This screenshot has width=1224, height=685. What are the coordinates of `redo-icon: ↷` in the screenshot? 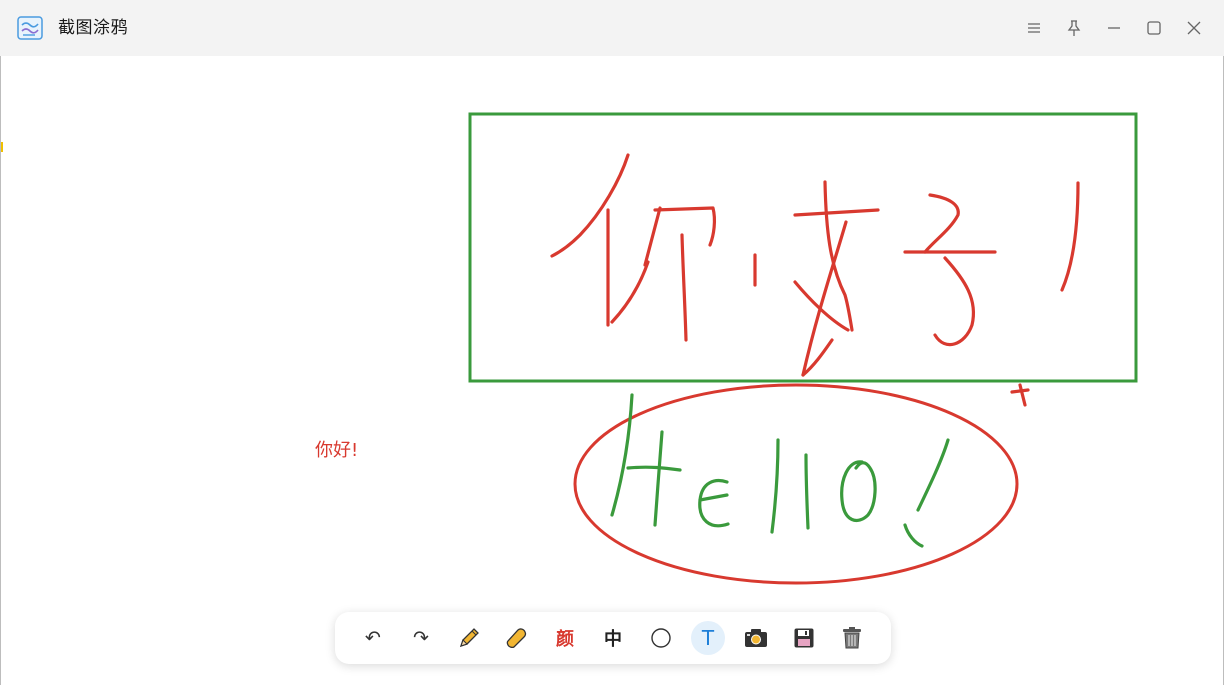 It's located at (421, 637).